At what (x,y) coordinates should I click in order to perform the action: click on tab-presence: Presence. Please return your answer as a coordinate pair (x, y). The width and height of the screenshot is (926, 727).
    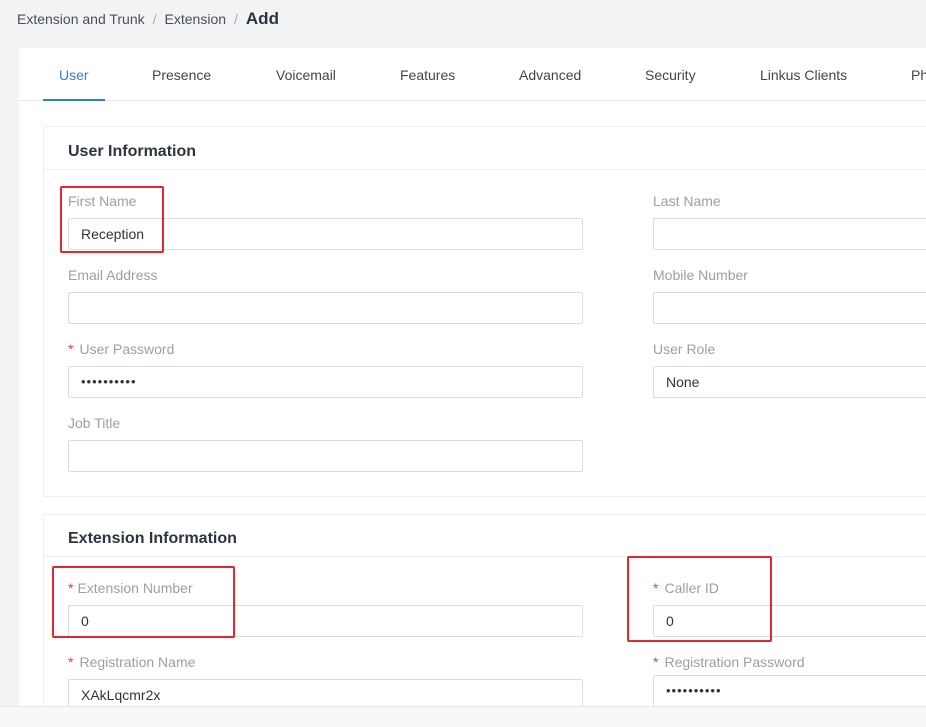
    Looking at the image, I should click on (181, 75).